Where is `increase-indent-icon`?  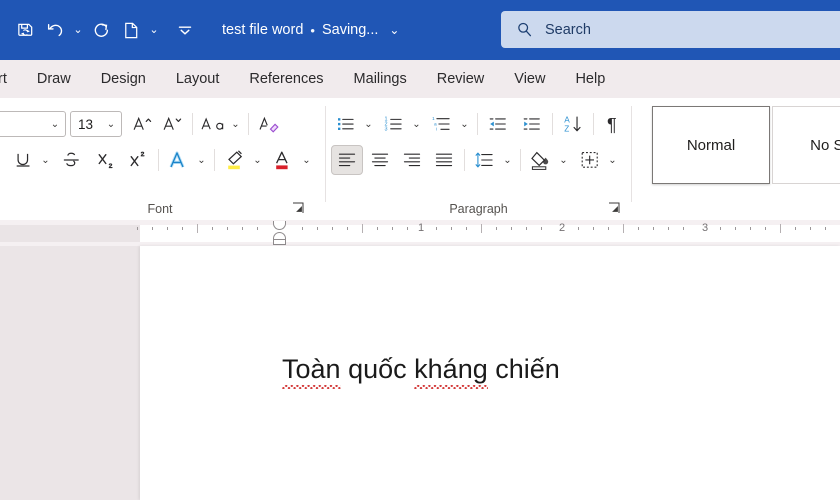 increase-indent-icon is located at coordinates (532, 124).